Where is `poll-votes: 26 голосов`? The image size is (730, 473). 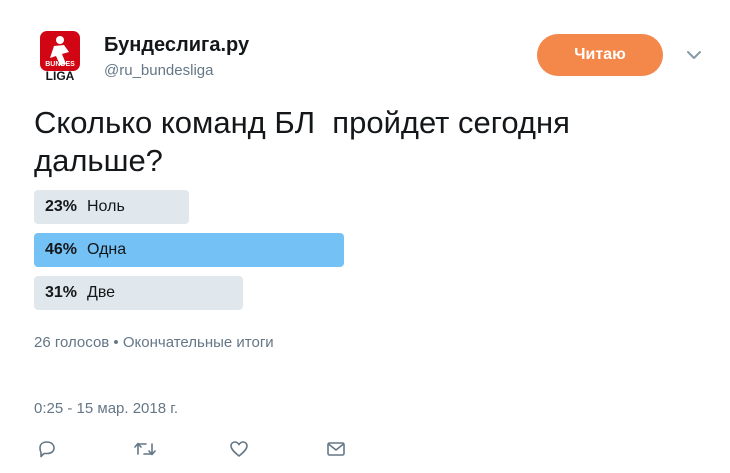
poll-votes: 26 голосов is located at coordinates (71, 342).